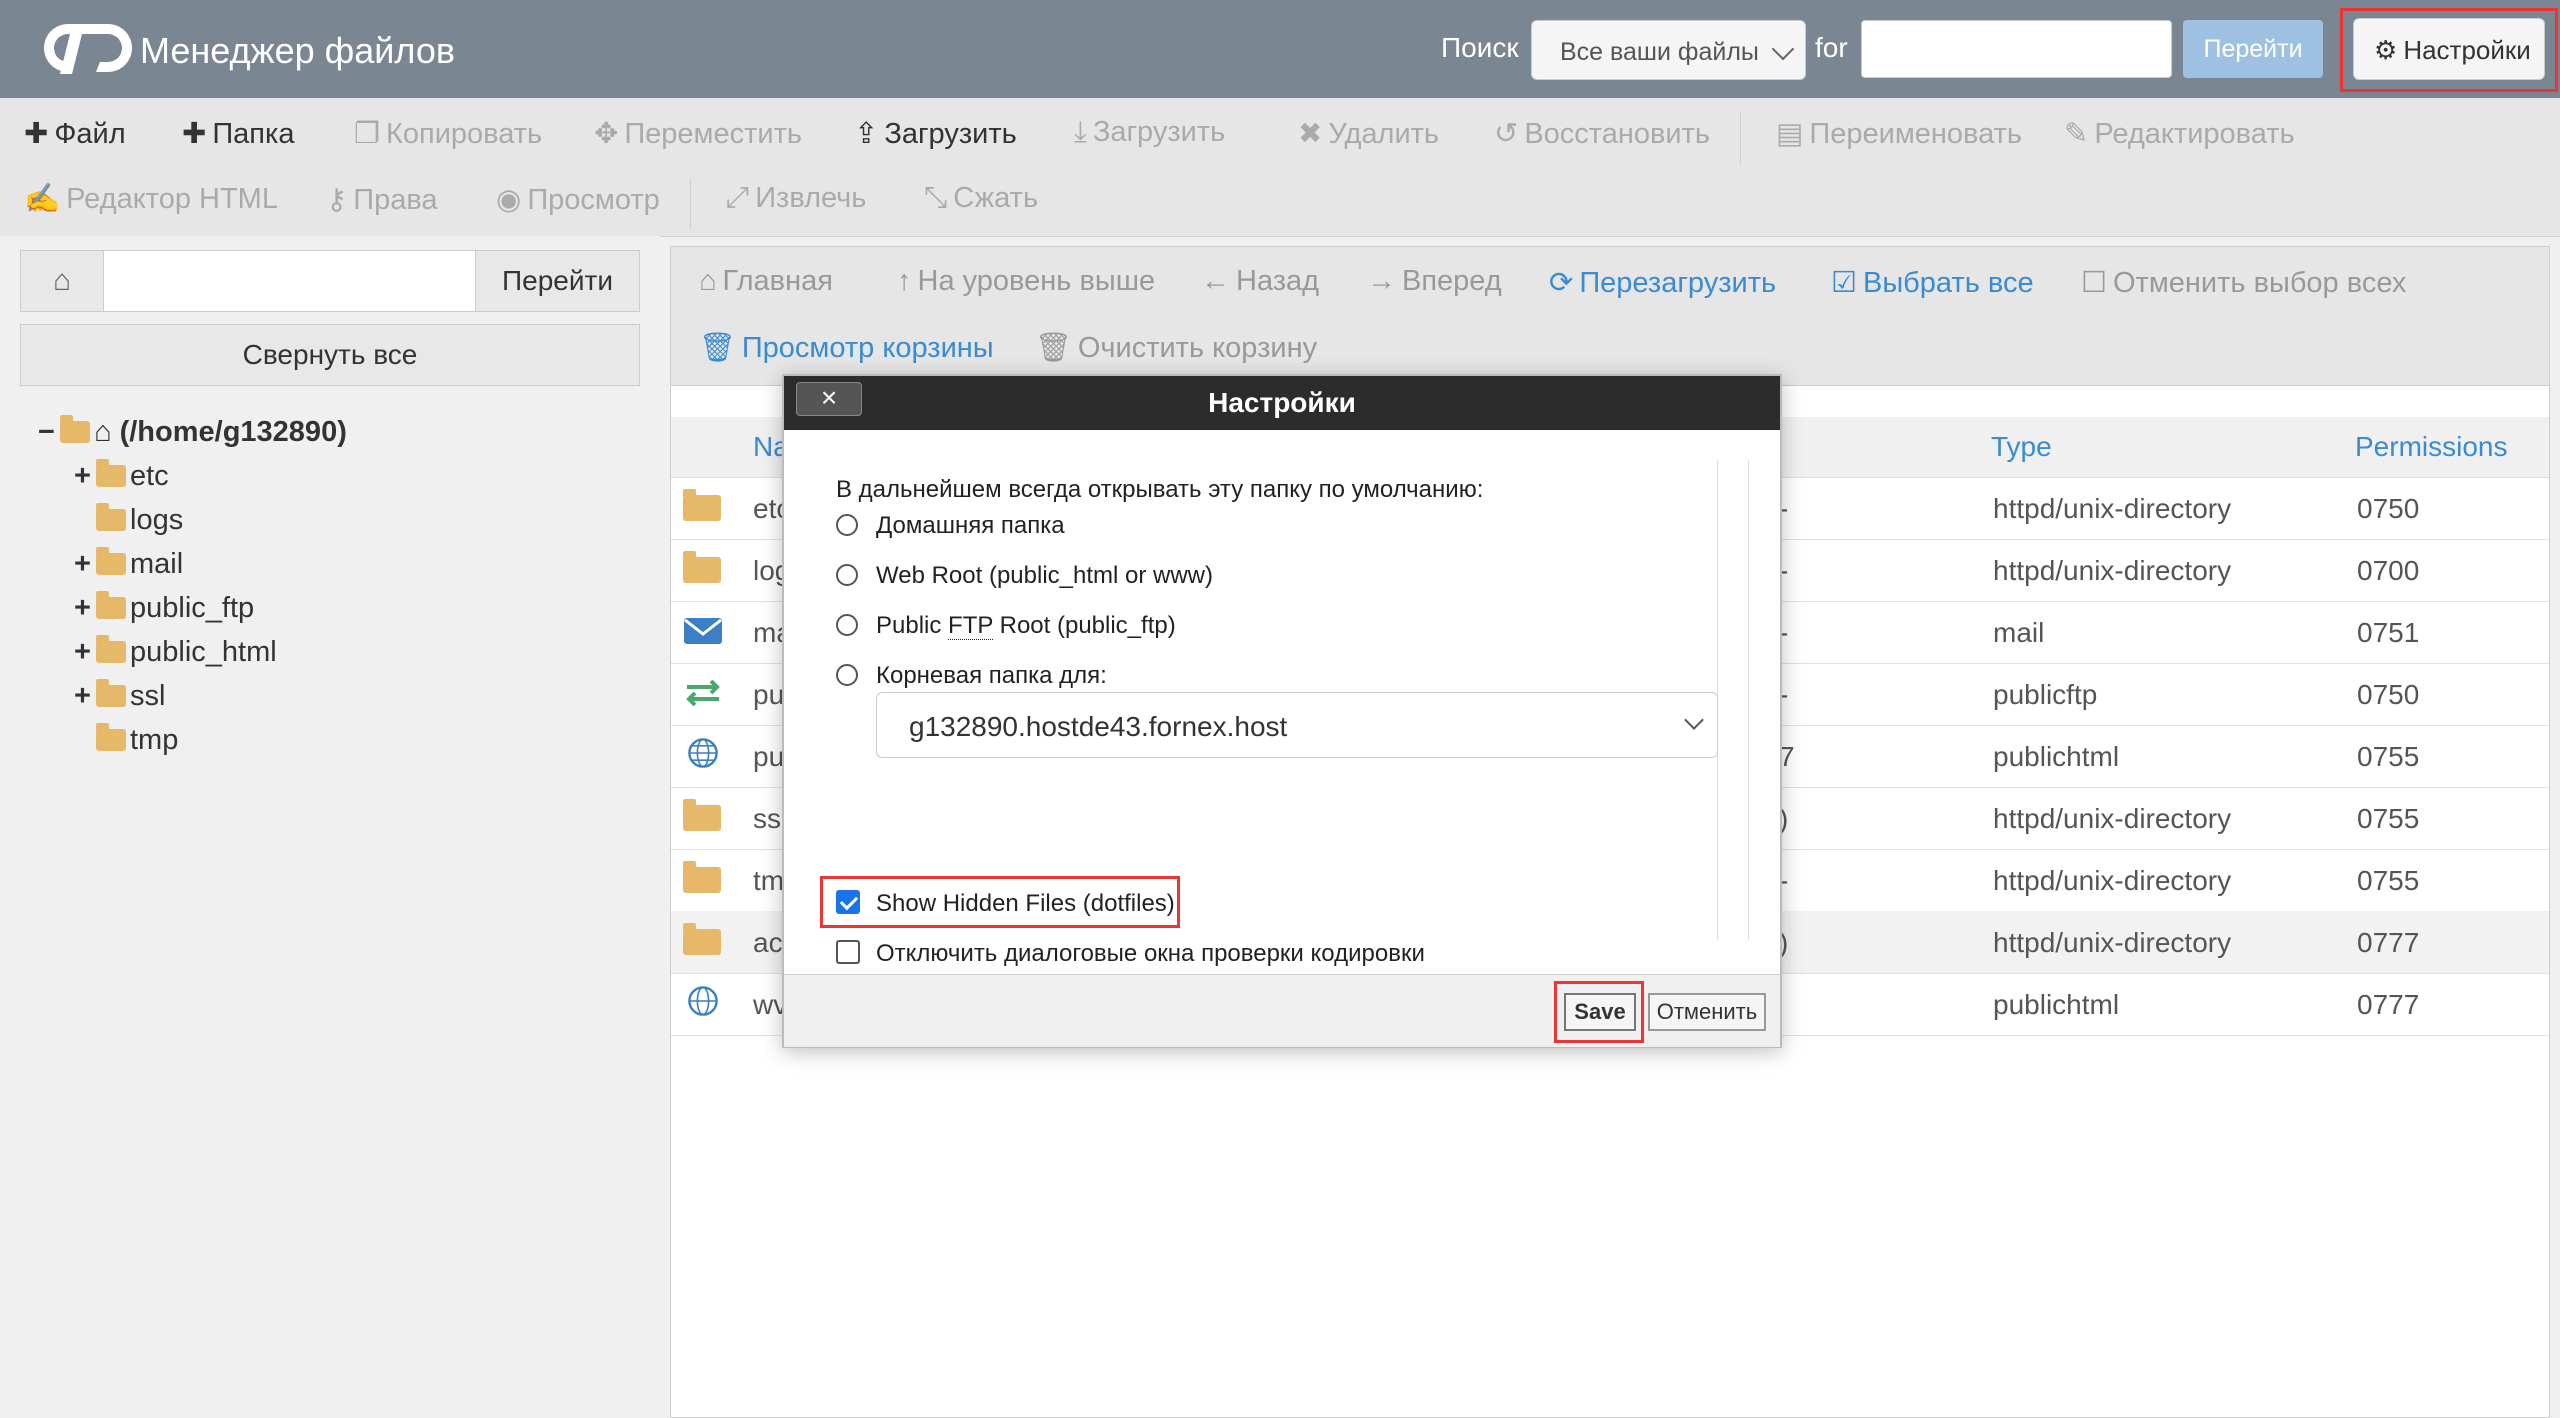 The image size is (2560, 1418). What do you see at coordinates (847, 625) in the screenshot?
I see `radio-ftp-root` at bounding box center [847, 625].